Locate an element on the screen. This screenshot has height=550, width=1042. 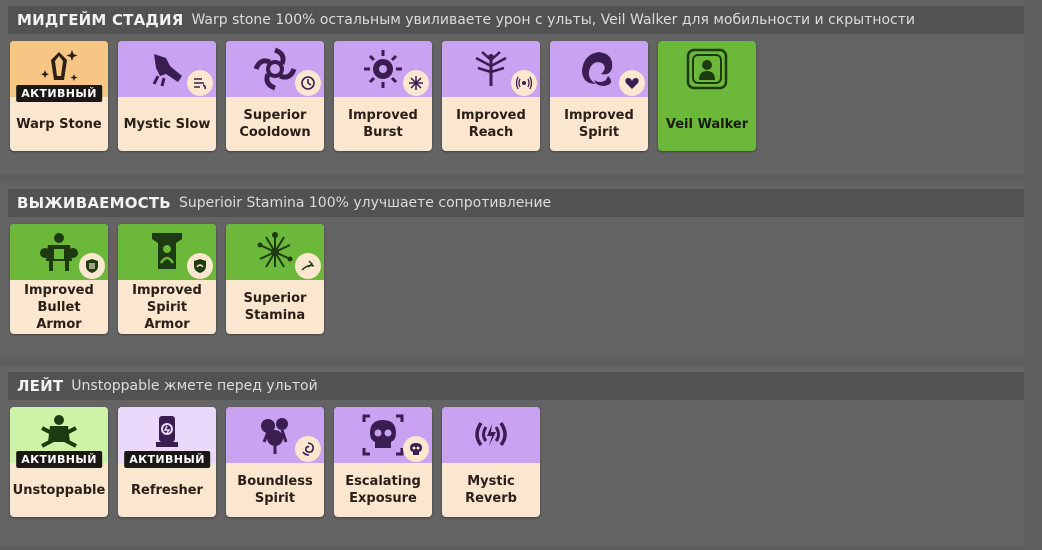
item-card-superior-cooldown: Superior Cooldown is located at coordinates (275, 96).